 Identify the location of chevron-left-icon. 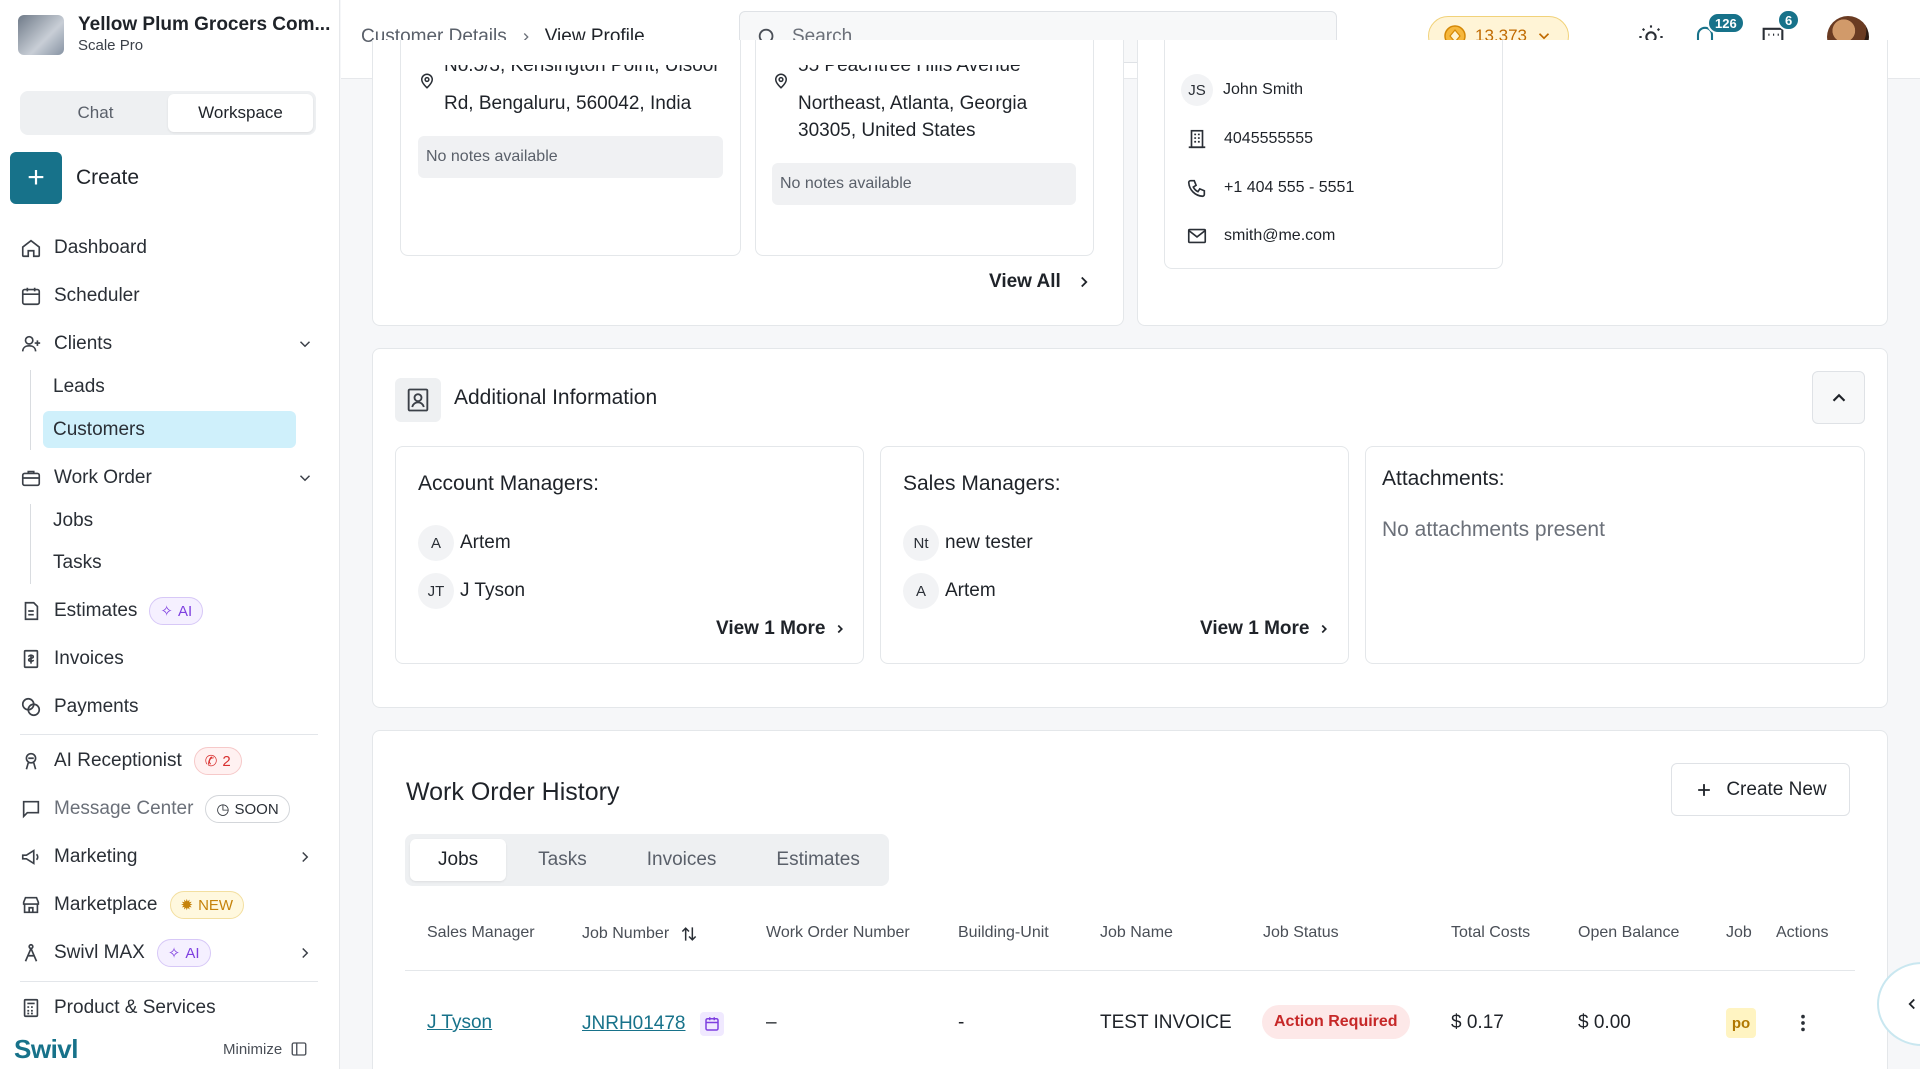
(1911, 1004).